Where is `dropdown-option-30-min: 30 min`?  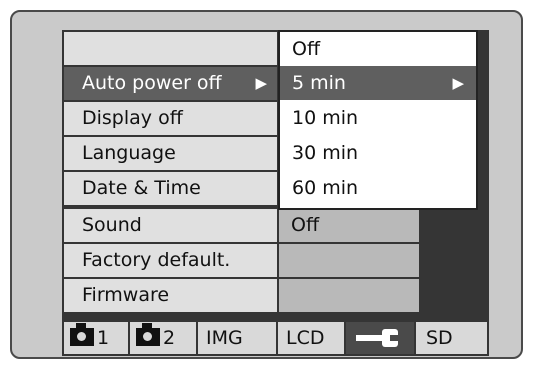
dropdown-option-30-min: 30 min is located at coordinates (378, 153).